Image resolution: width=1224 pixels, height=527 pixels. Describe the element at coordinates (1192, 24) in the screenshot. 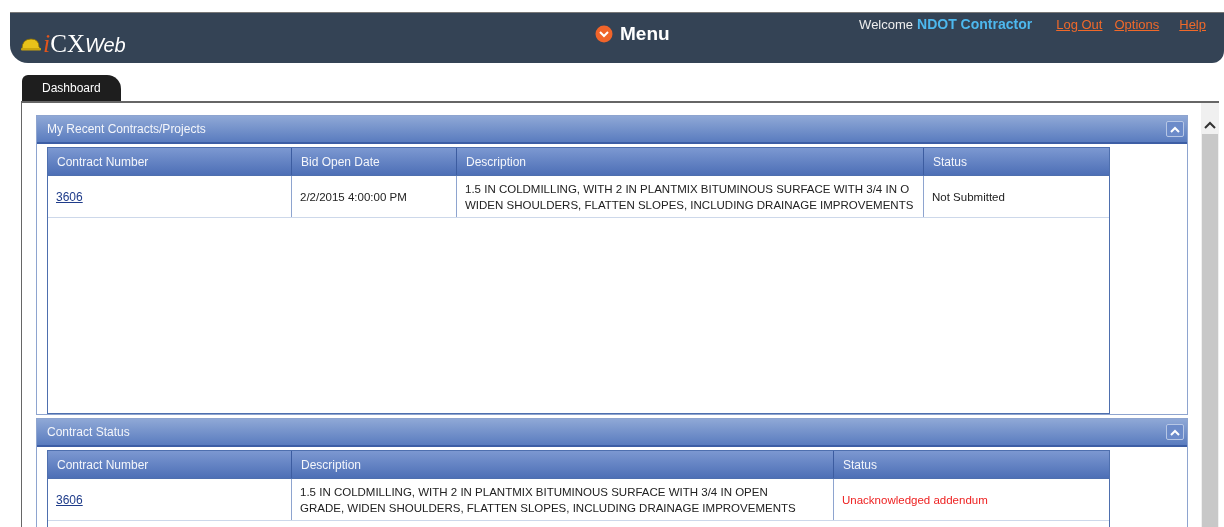

I see `header-link: Help` at that location.